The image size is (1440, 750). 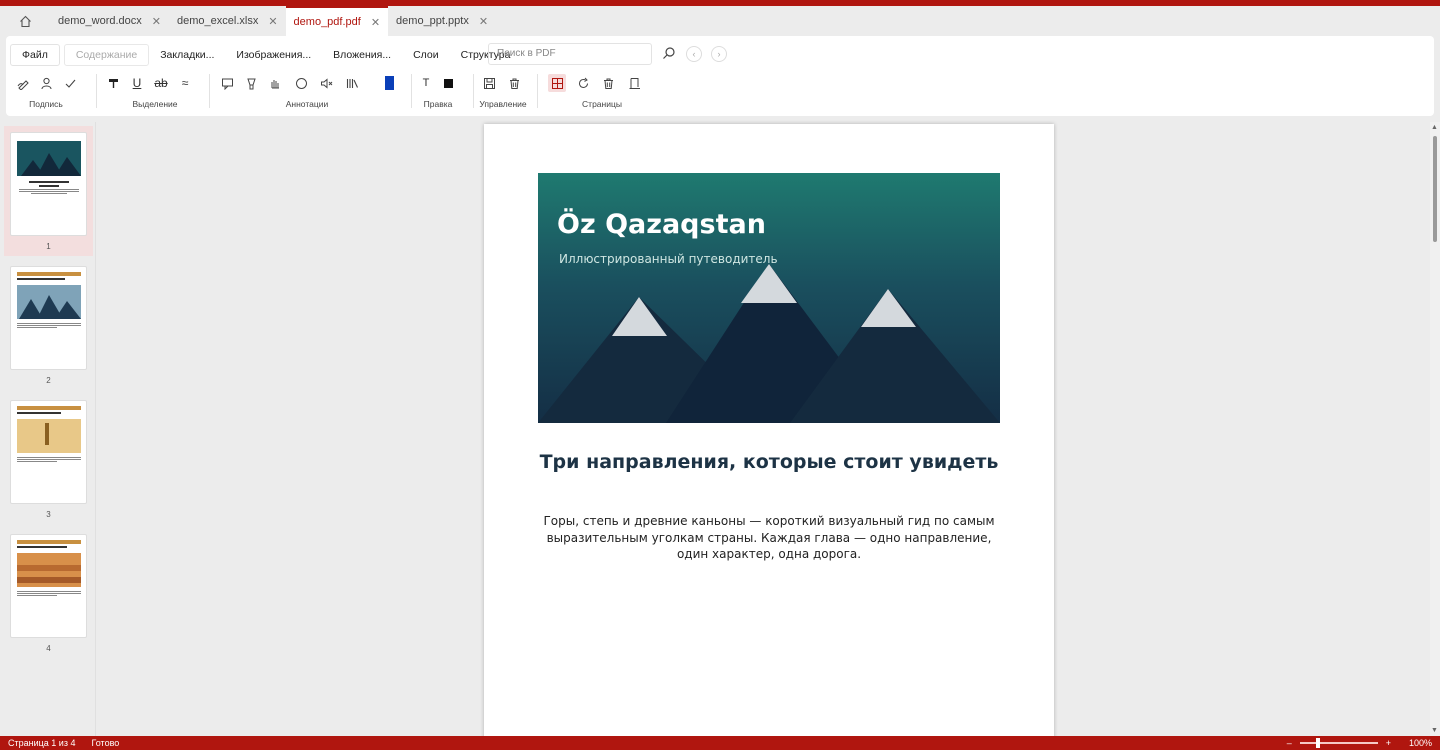 I want to click on underline-icon: U, so click(x=137, y=83).